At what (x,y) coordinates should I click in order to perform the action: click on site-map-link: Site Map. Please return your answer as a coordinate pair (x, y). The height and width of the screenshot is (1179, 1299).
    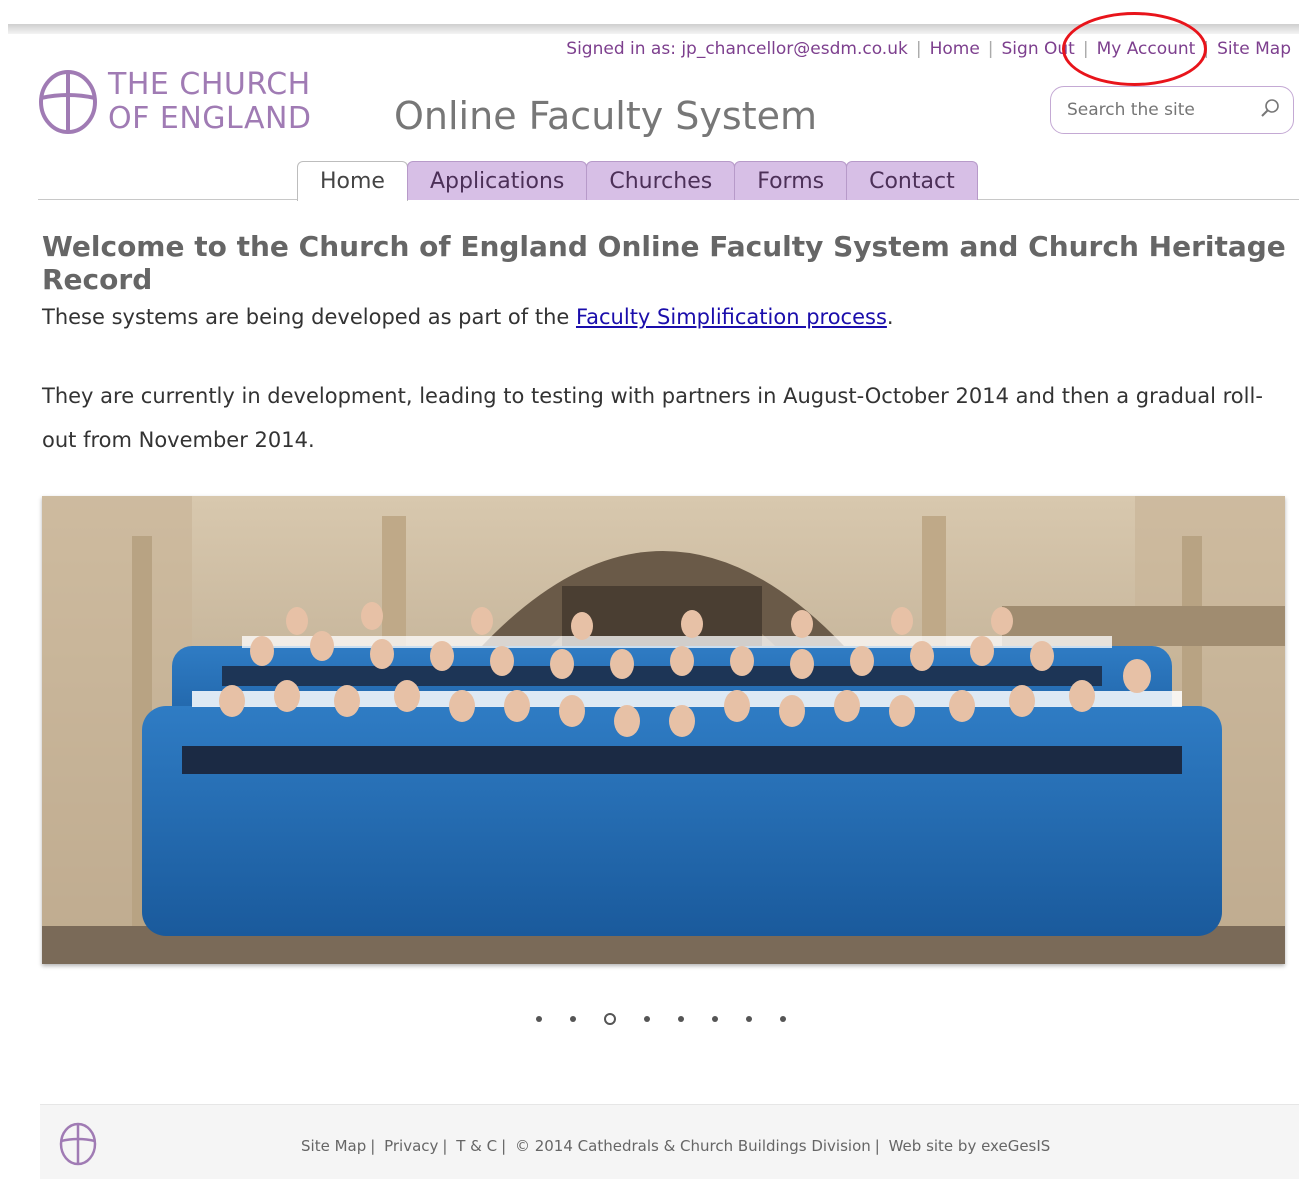
    Looking at the image, I should click on (1254, 49).